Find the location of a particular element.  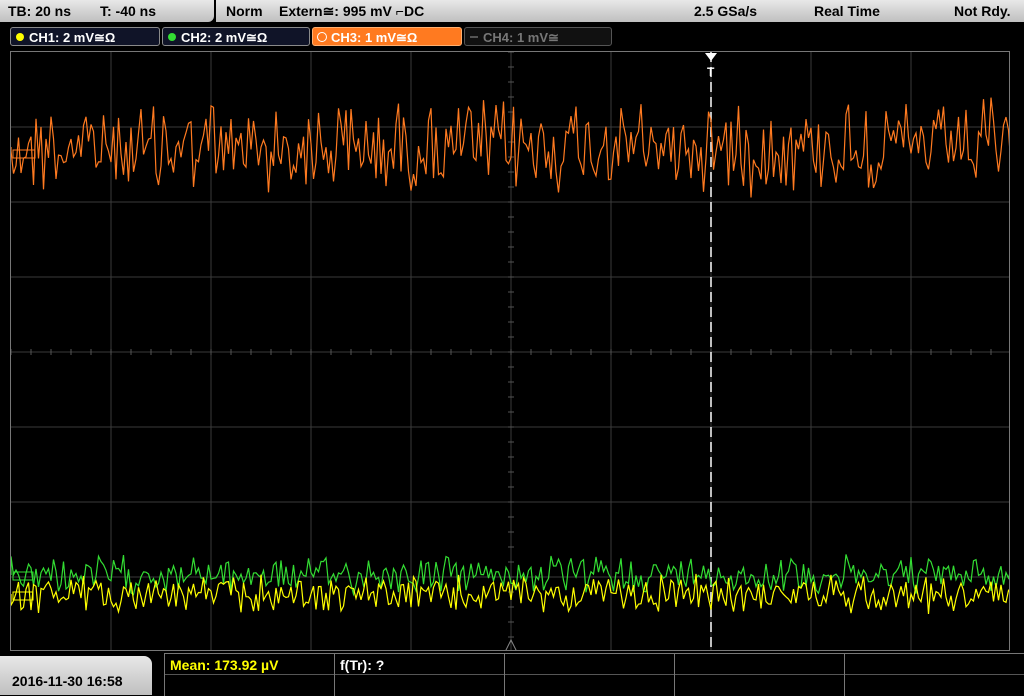

acquisition-mode: Real Time is located at coordinates (847, 11).